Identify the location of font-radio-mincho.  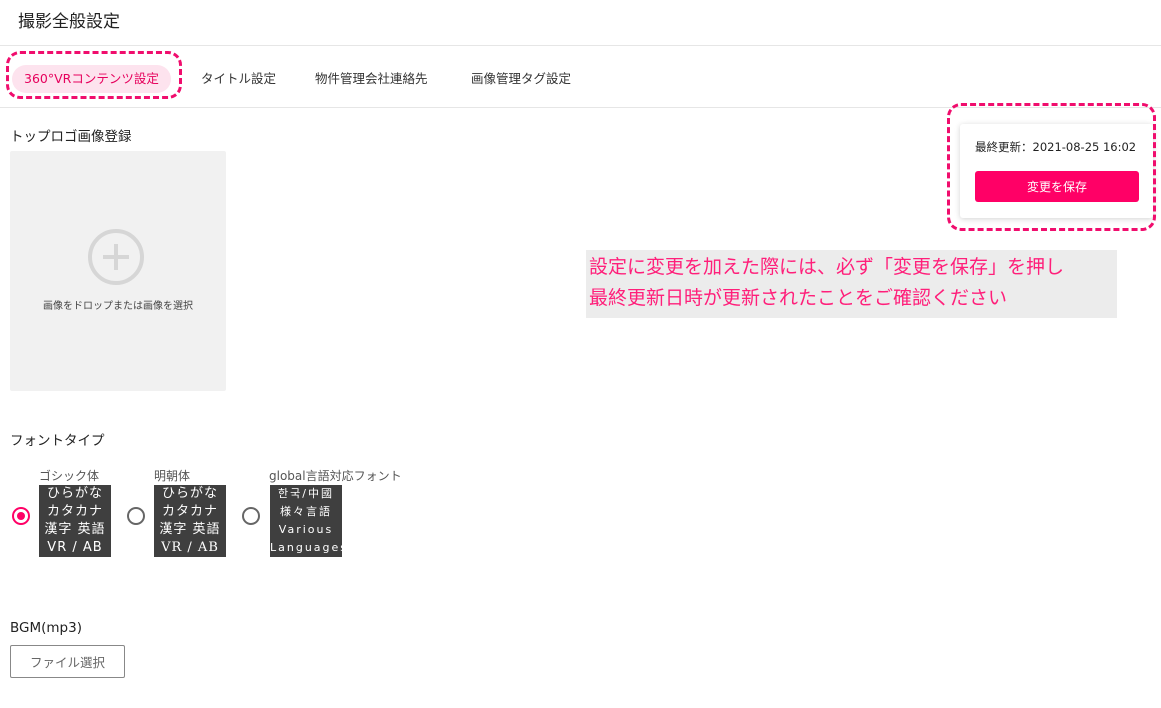
(136, 516).